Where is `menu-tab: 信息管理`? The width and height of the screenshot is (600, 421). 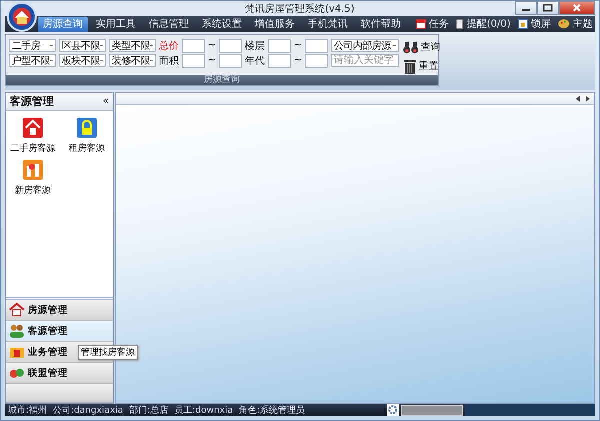
menu-tab: 信息管理 is located at coordinates (169, 24).